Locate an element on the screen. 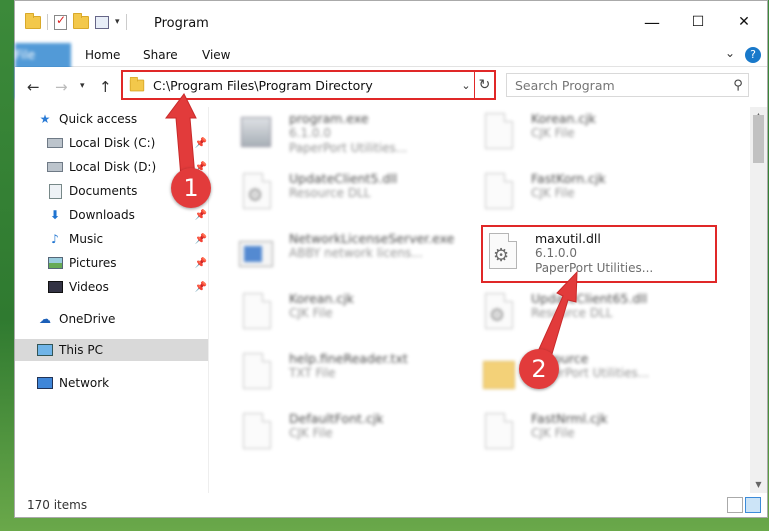 This screenshot has height=531, width=769. search-icon: ⚲ is located at coordinates (738, 85).